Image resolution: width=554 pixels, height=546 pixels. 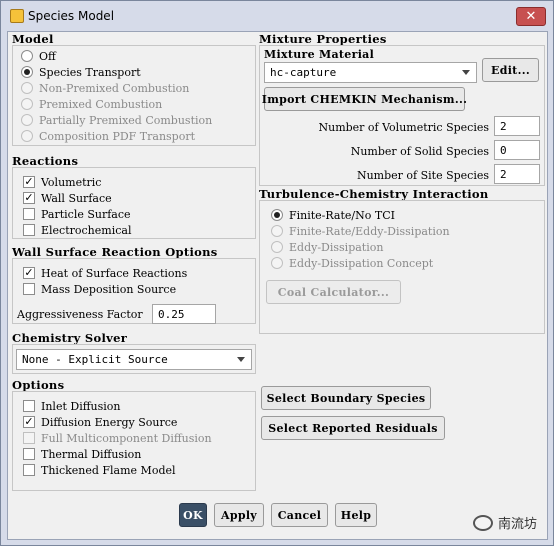 I want to click on chemistry-solver-group: None - Explicit Source, so click(x=134, y=359).